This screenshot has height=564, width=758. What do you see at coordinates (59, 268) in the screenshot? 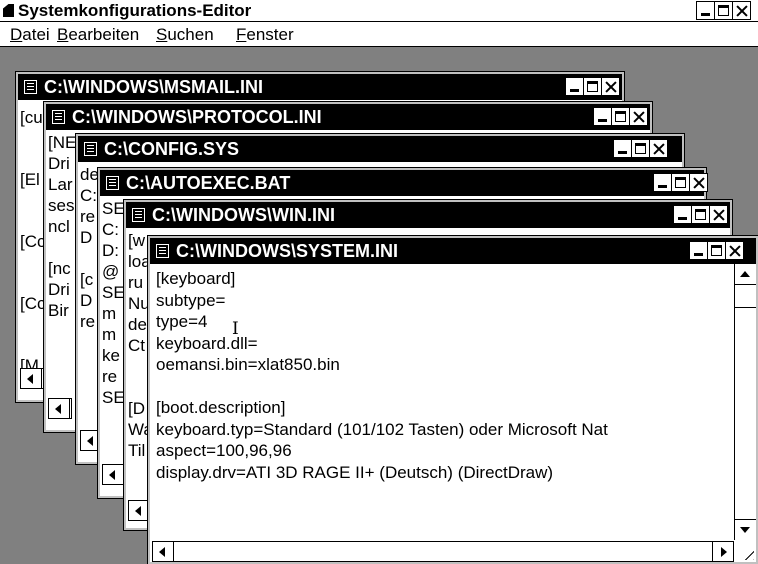
I see `text-line: [nc` at bounding box center [59, 268].